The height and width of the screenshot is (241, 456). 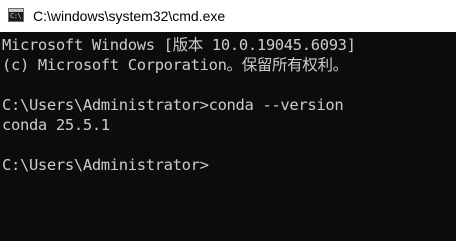 What do you see at coordinates (175, 65) in the screenshot?
I see `console-line-copyright: (c) Microsoft Corporation。保留所有权利。` at bounding box center [175, 65].